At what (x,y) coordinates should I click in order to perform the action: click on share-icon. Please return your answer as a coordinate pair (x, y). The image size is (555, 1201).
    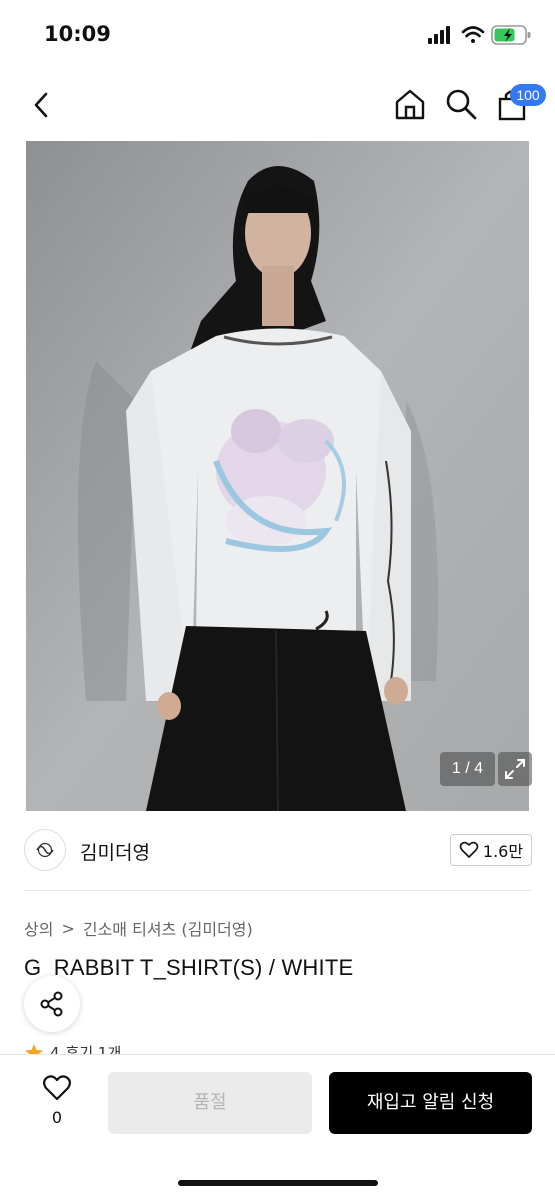
    Looking at the image, I should click on (51, 1004).